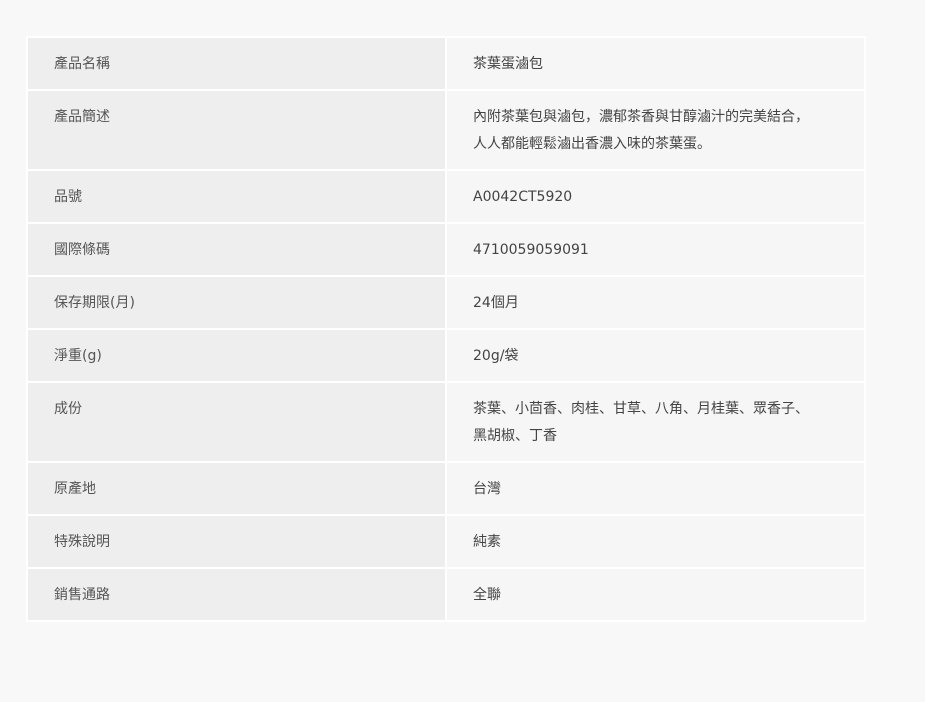  I want to click on row-value: 24個月, so click(655, 302).